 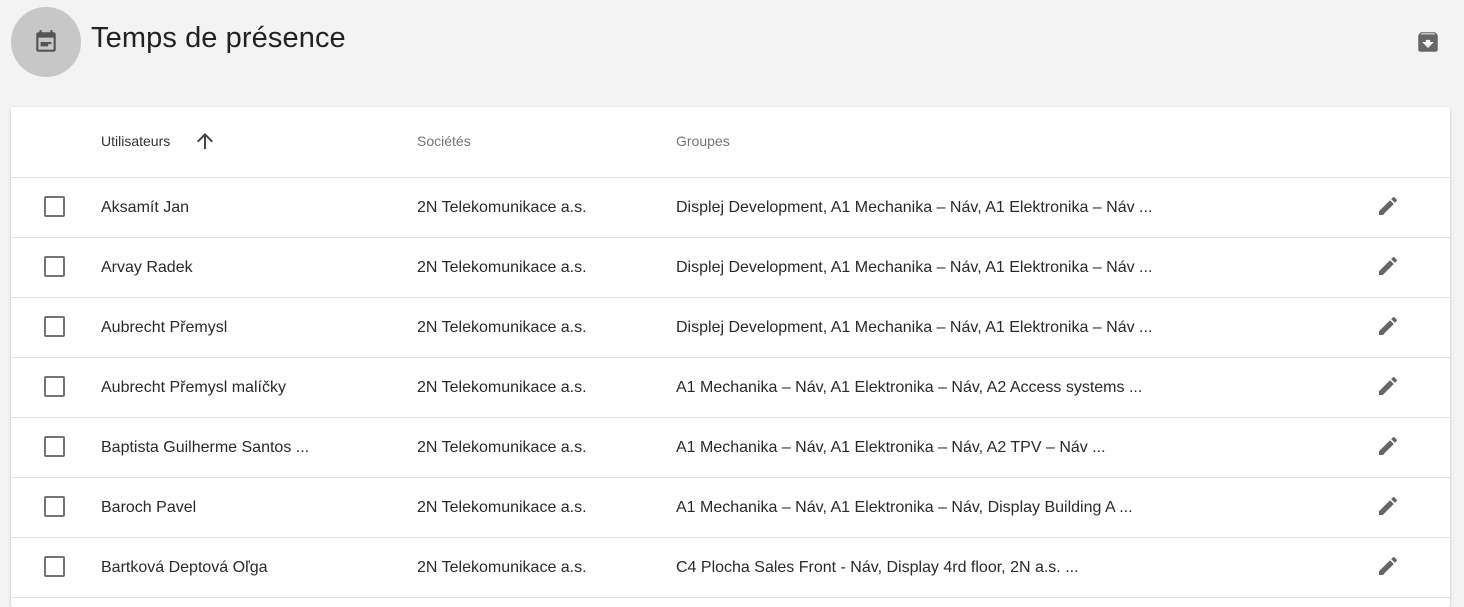 What do you see at coordinates (147, 267) in the screenshot?
I see `user-name: Arvay Radek` at bounding box center [147, 267].